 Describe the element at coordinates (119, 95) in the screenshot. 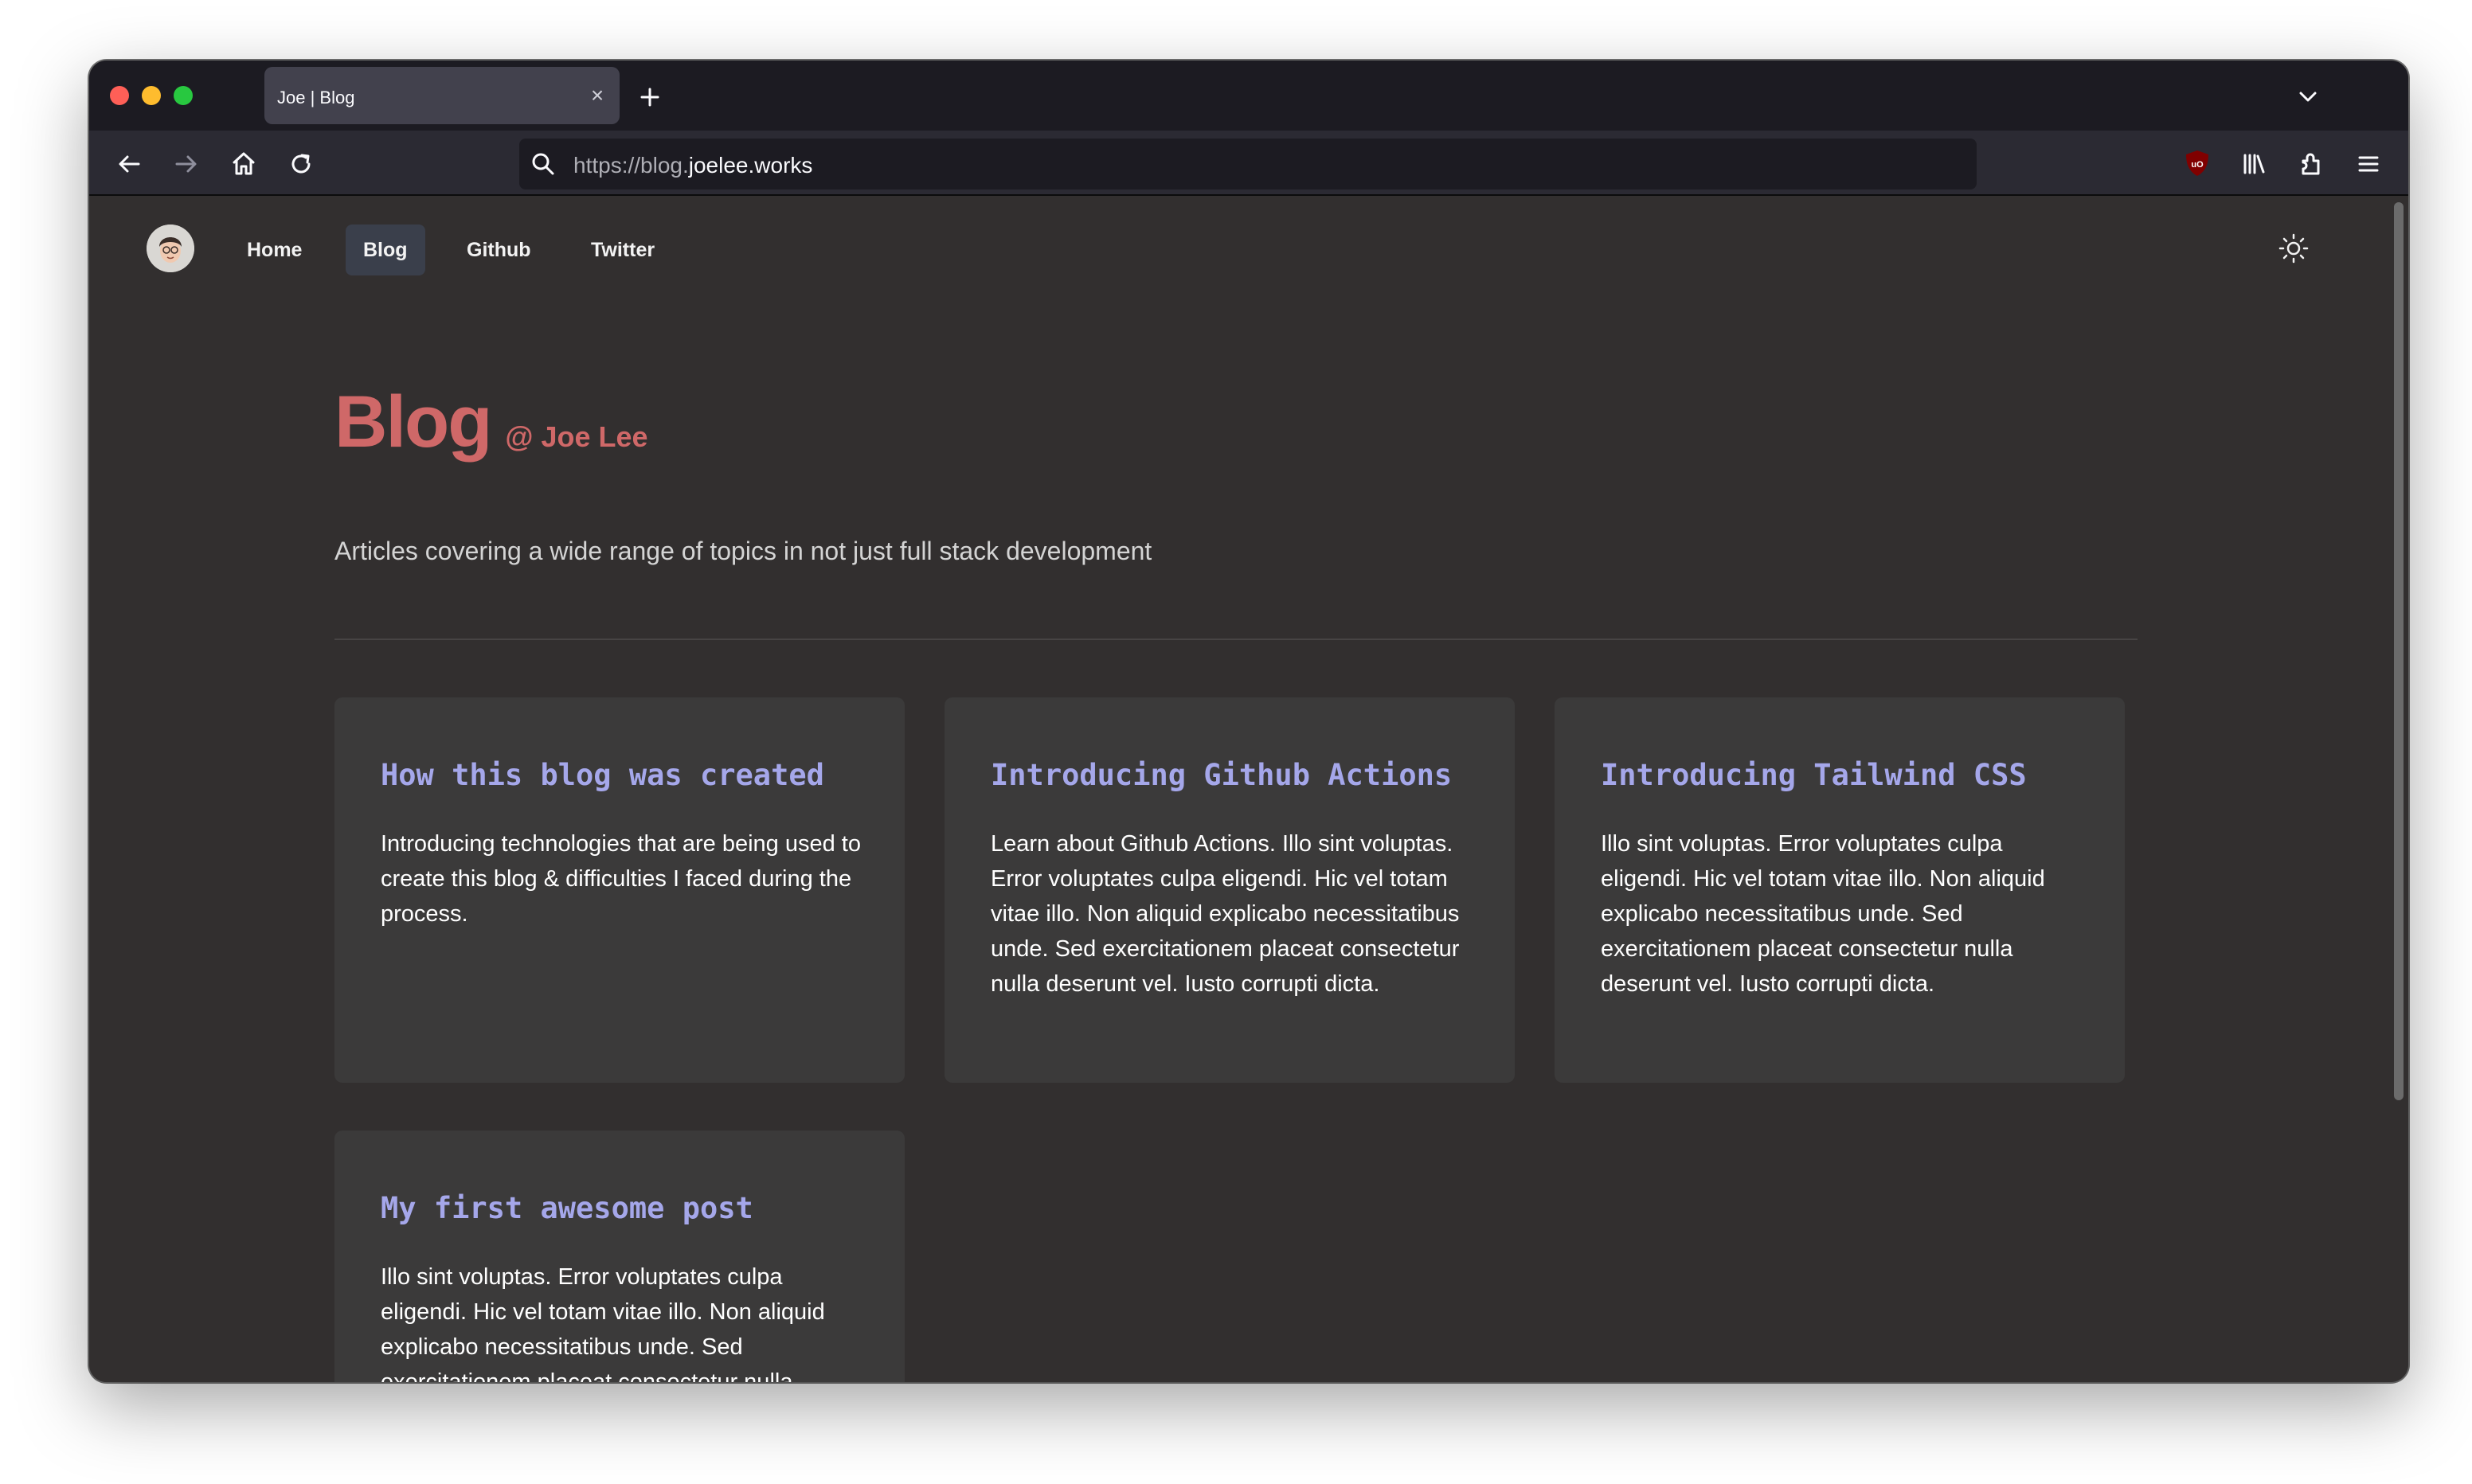

I see `close-window-button` at that location.